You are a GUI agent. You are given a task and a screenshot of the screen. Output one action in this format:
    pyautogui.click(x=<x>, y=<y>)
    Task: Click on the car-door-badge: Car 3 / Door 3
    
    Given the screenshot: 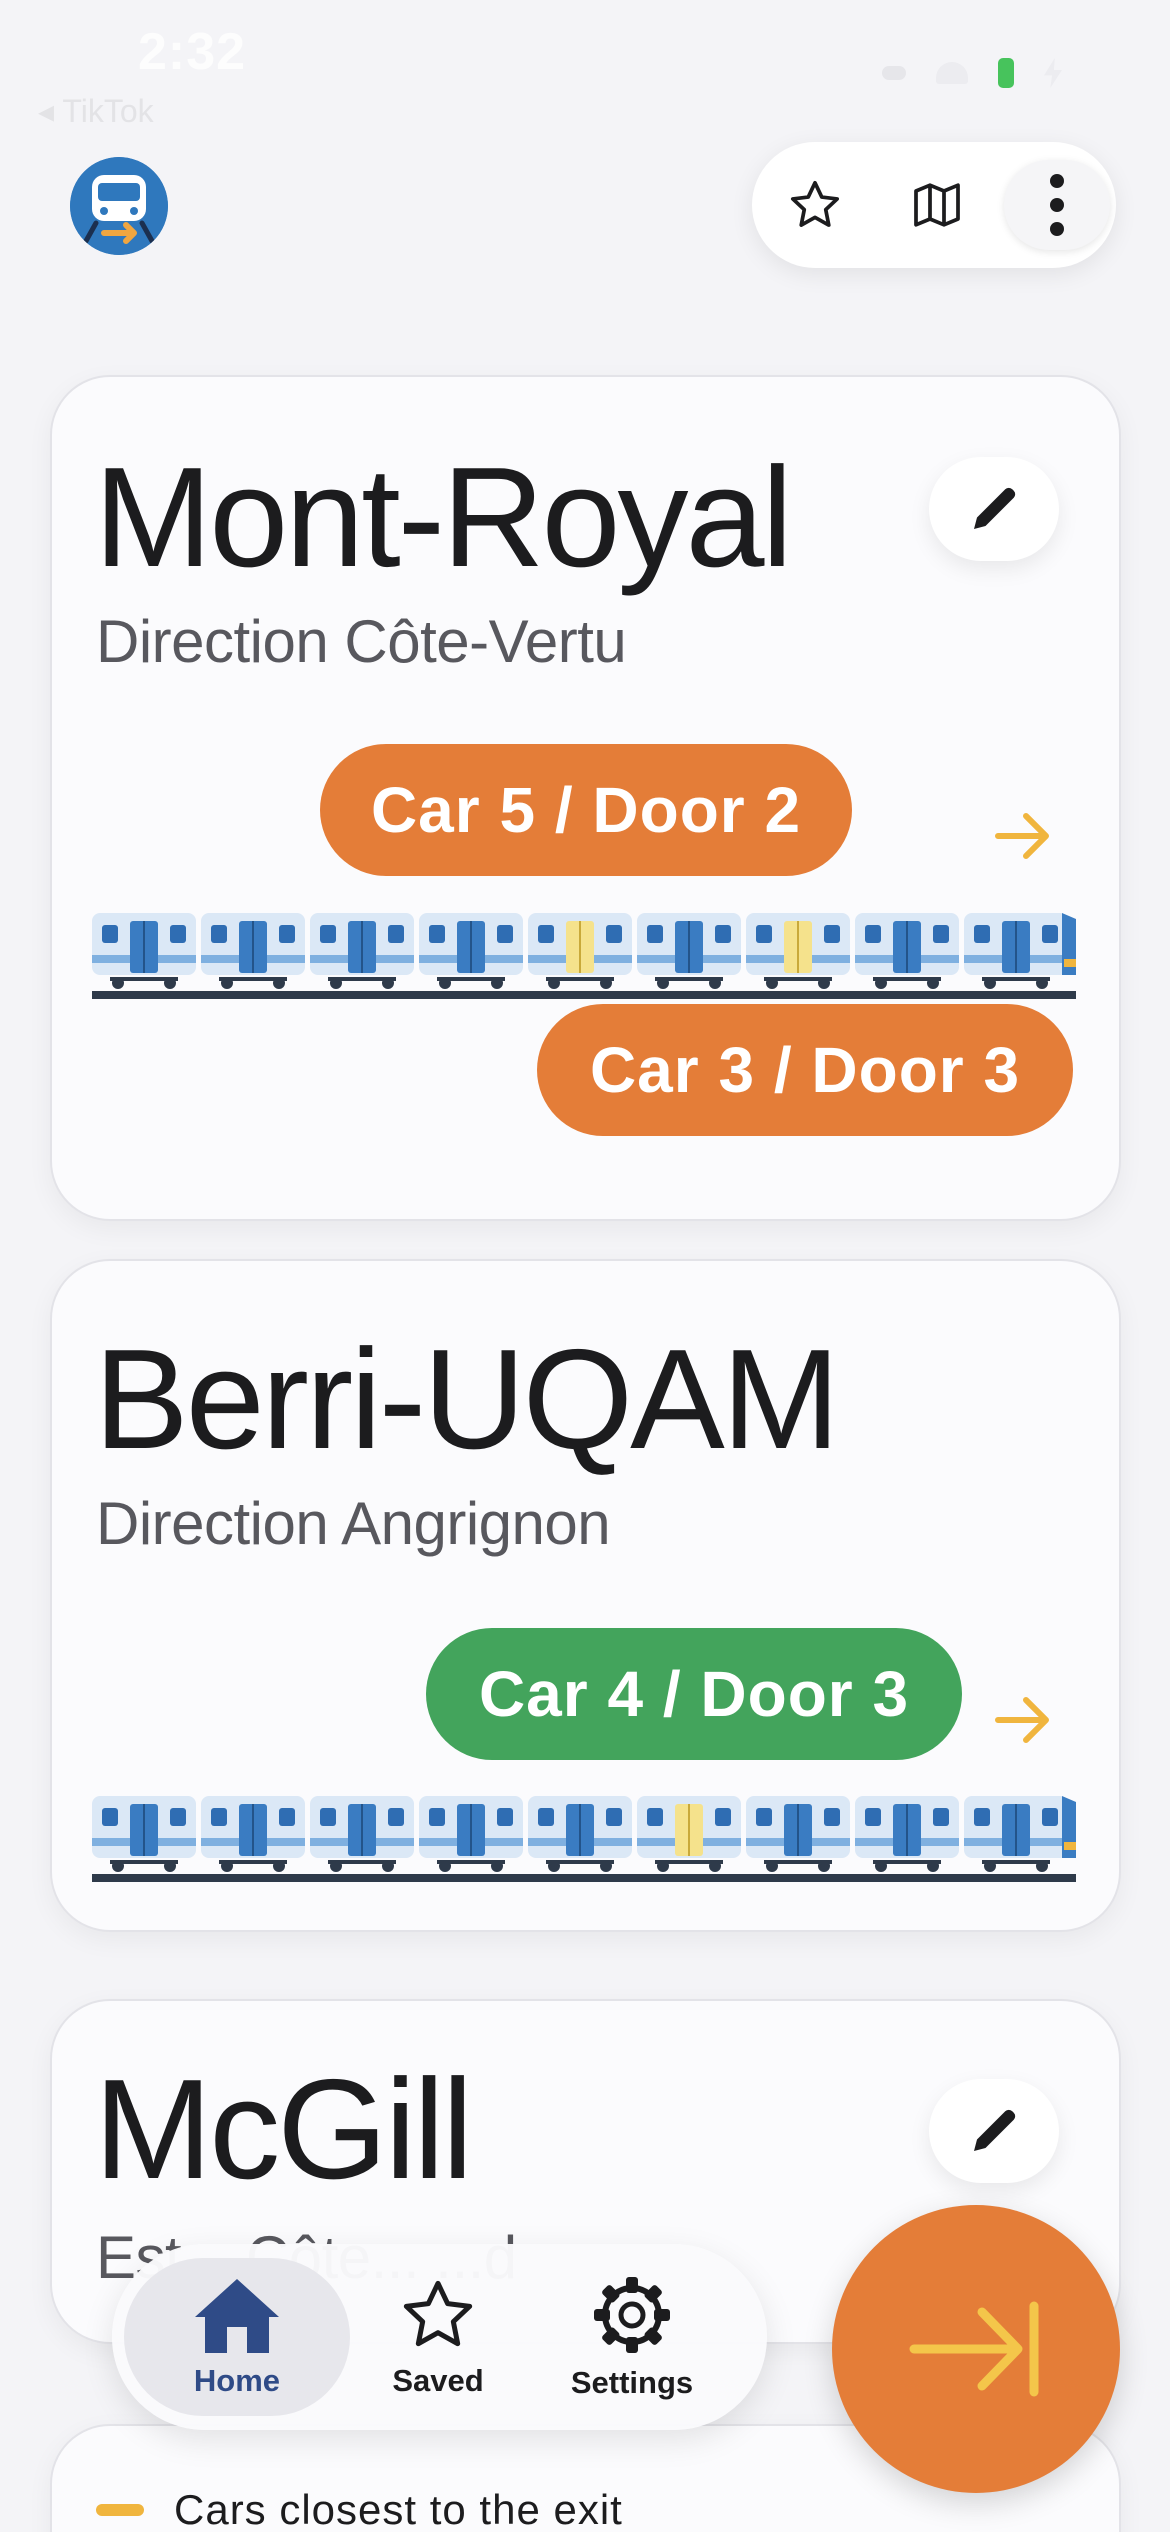 What is the action you would take?
    pyautogui.click(x=805, y=1070)
    